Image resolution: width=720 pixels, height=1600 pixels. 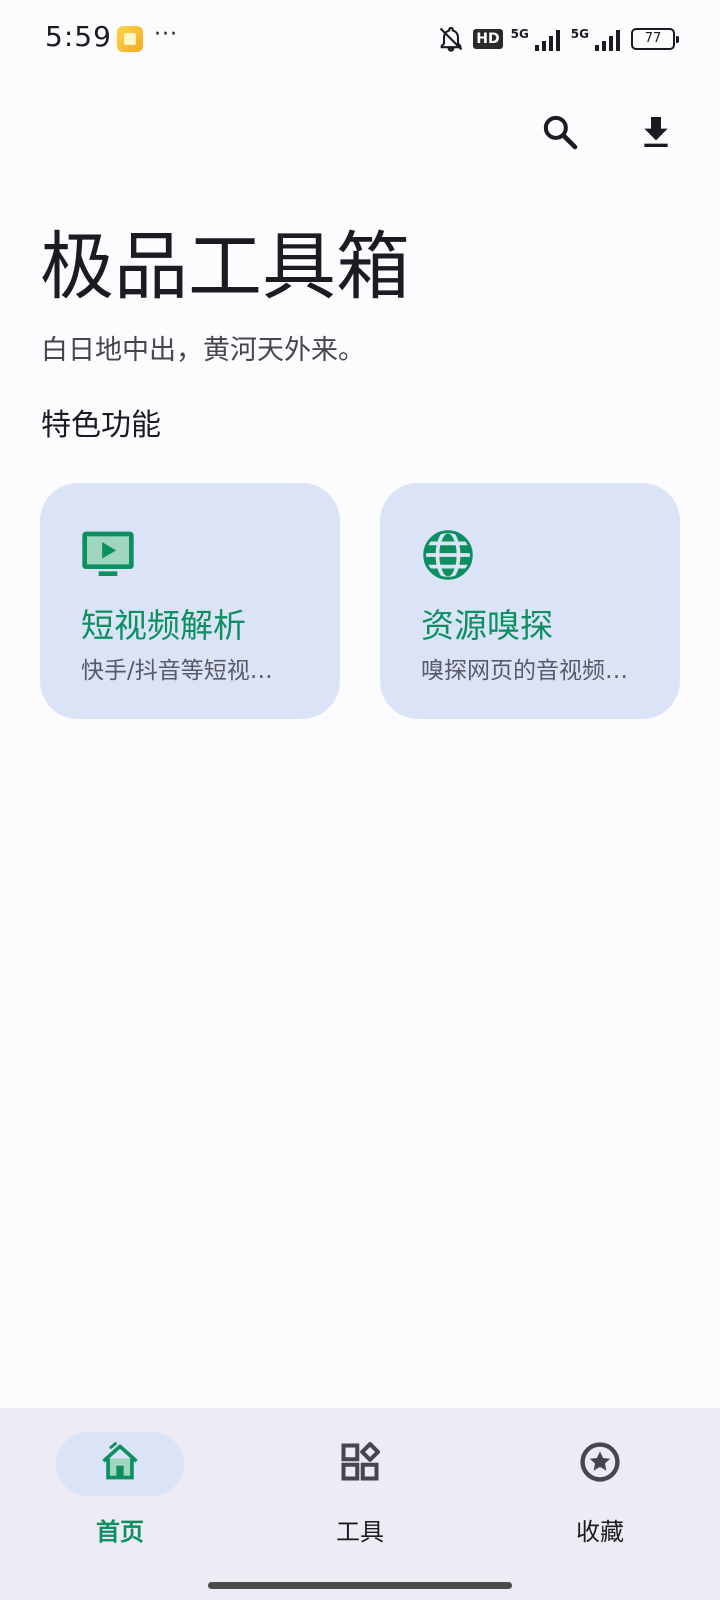 What do you see at coordinates (487, 625) in the screenshot?
I see `card-title: 资源嗅探` at bounding box center [487, 625].